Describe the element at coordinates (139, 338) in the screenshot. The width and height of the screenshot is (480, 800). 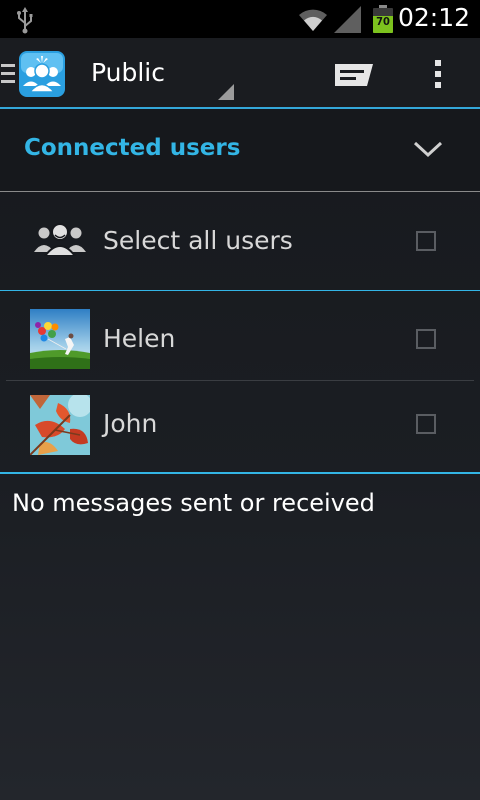
I see `user-name: Helen` at that location.